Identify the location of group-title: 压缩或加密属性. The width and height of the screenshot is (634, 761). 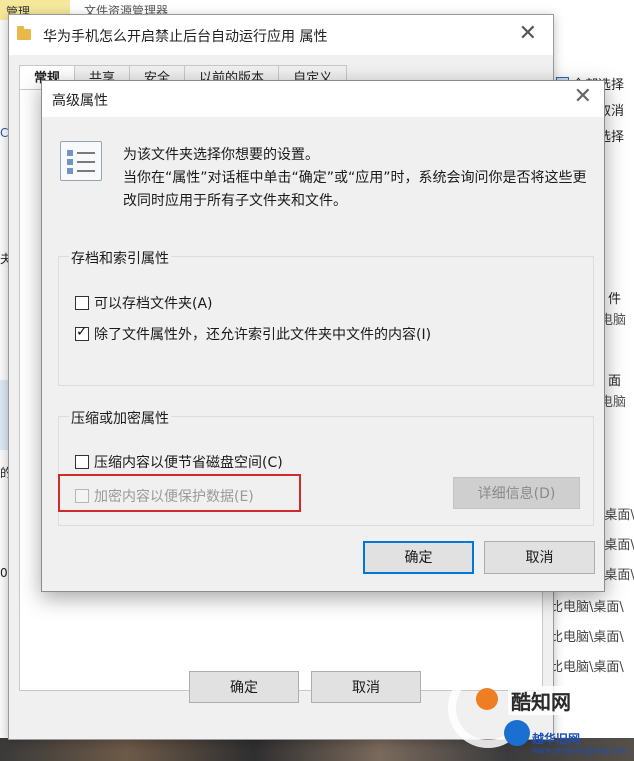
(120, 418).